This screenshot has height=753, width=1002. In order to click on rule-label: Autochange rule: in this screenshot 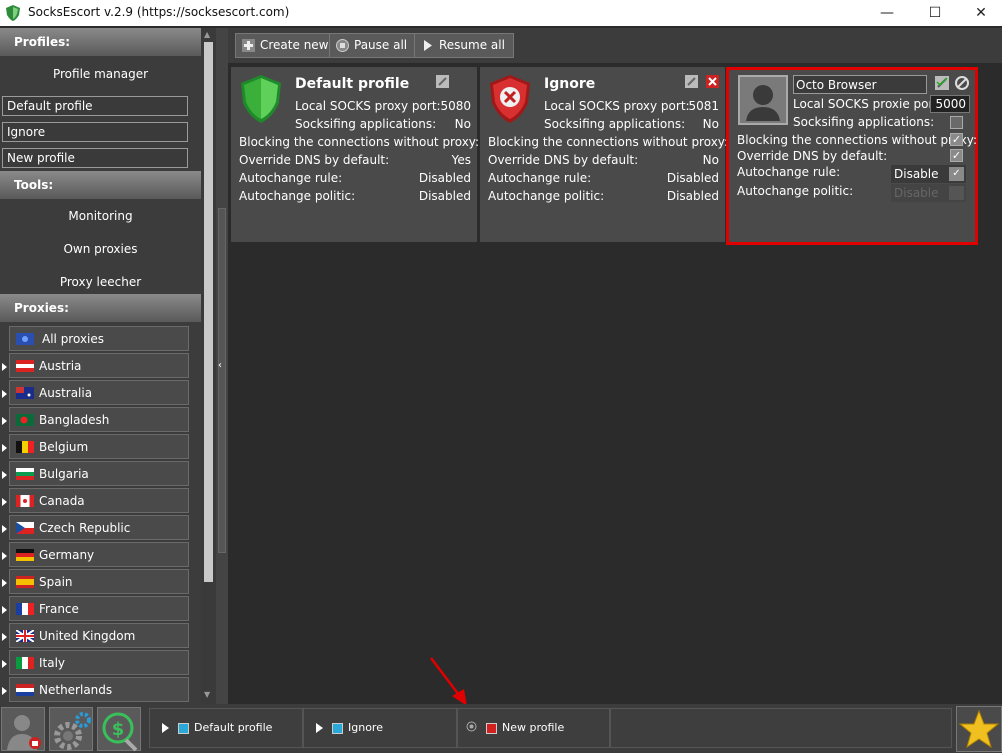, I will do `click(540, 178)`.